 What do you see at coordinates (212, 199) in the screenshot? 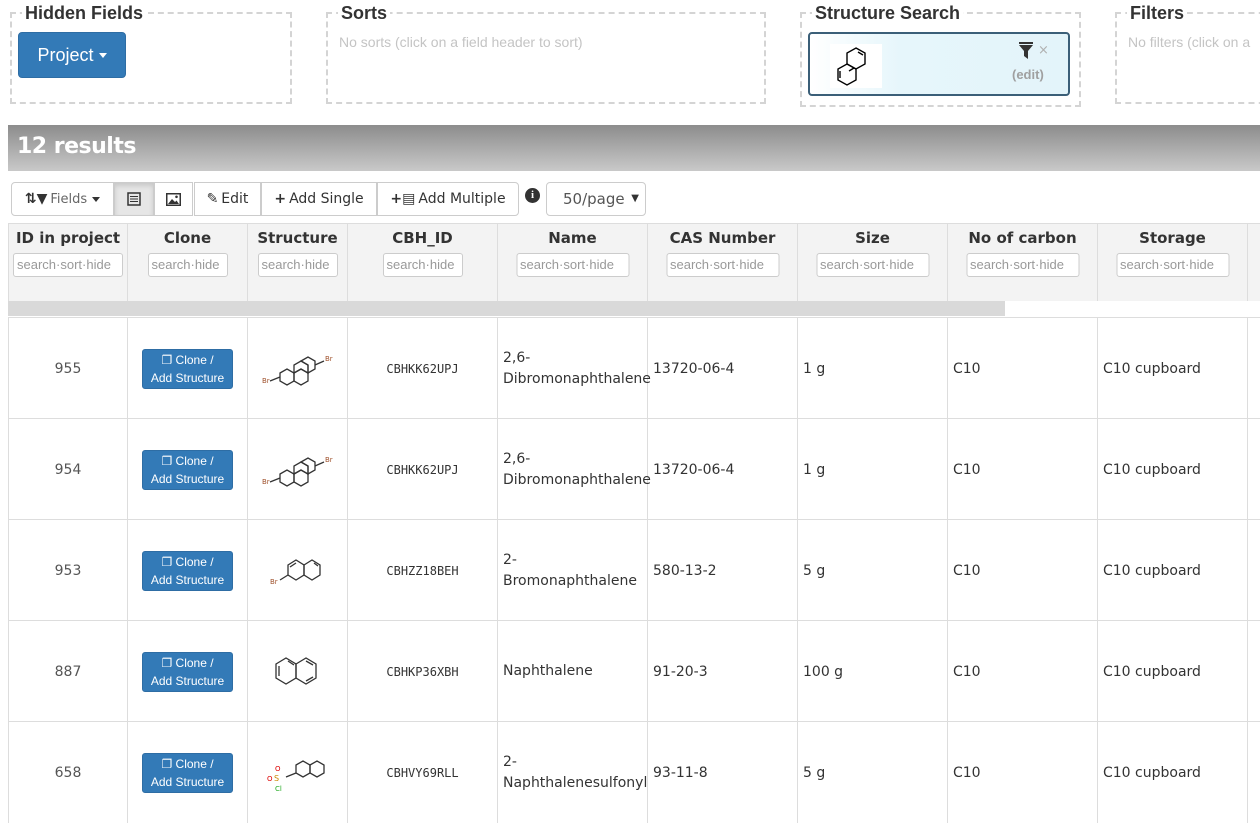
I see `pencil-icon: ✎` at bounding box center [212, 199].